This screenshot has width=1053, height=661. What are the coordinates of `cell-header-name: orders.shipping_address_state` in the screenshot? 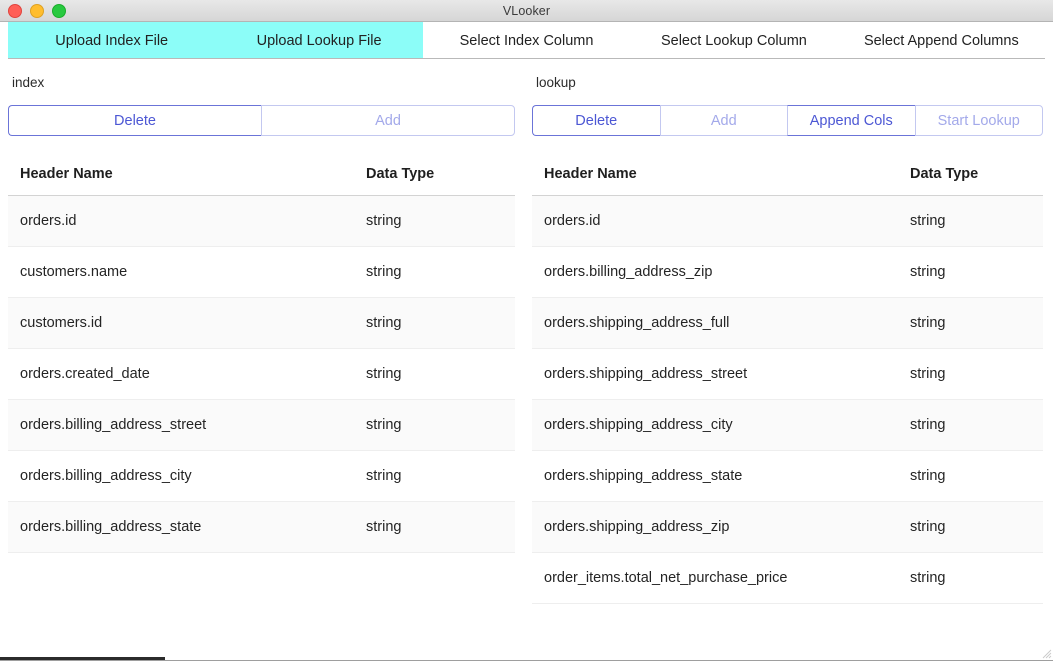 It's located at (643, 476).